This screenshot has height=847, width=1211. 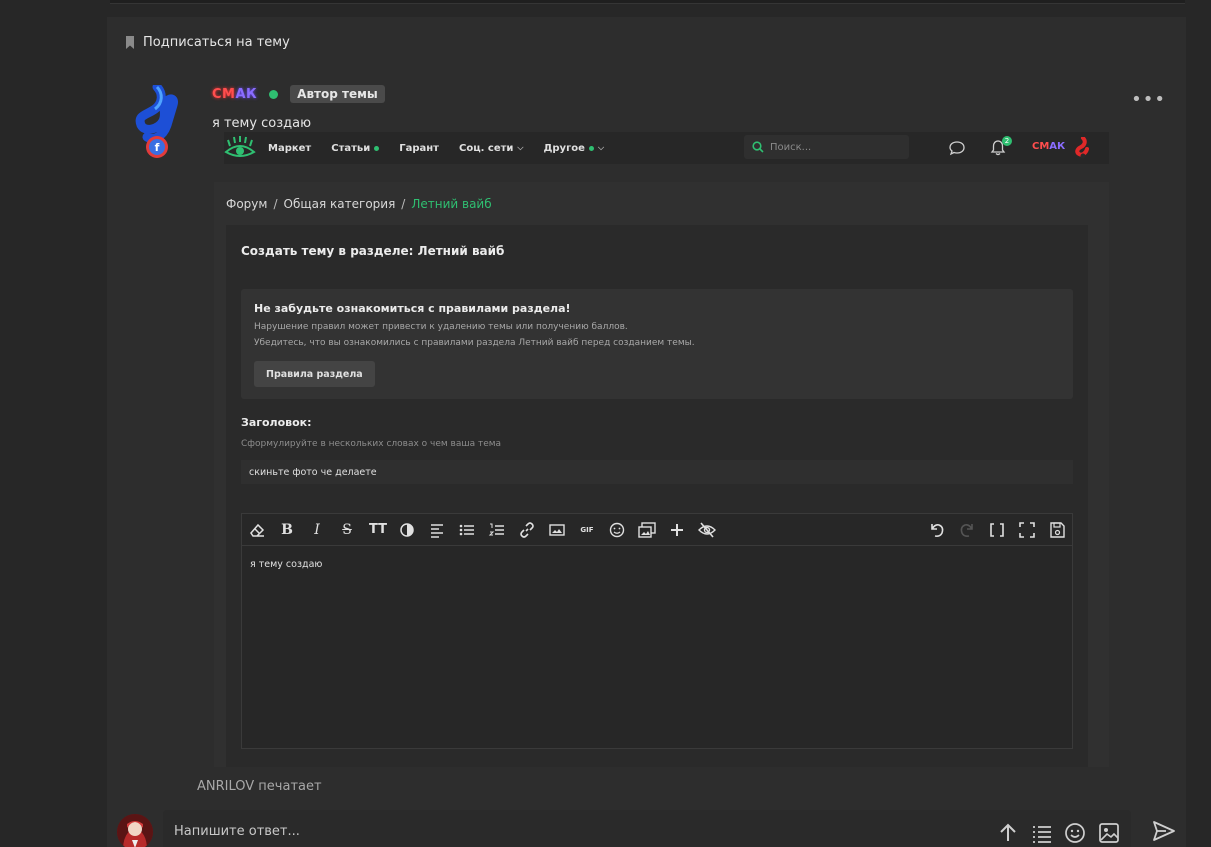 What do you see at coordinates (259, 786) in the screenshot?
I see `typing-indicator: ANRILOV печатает` at bounding box center [259, 786].